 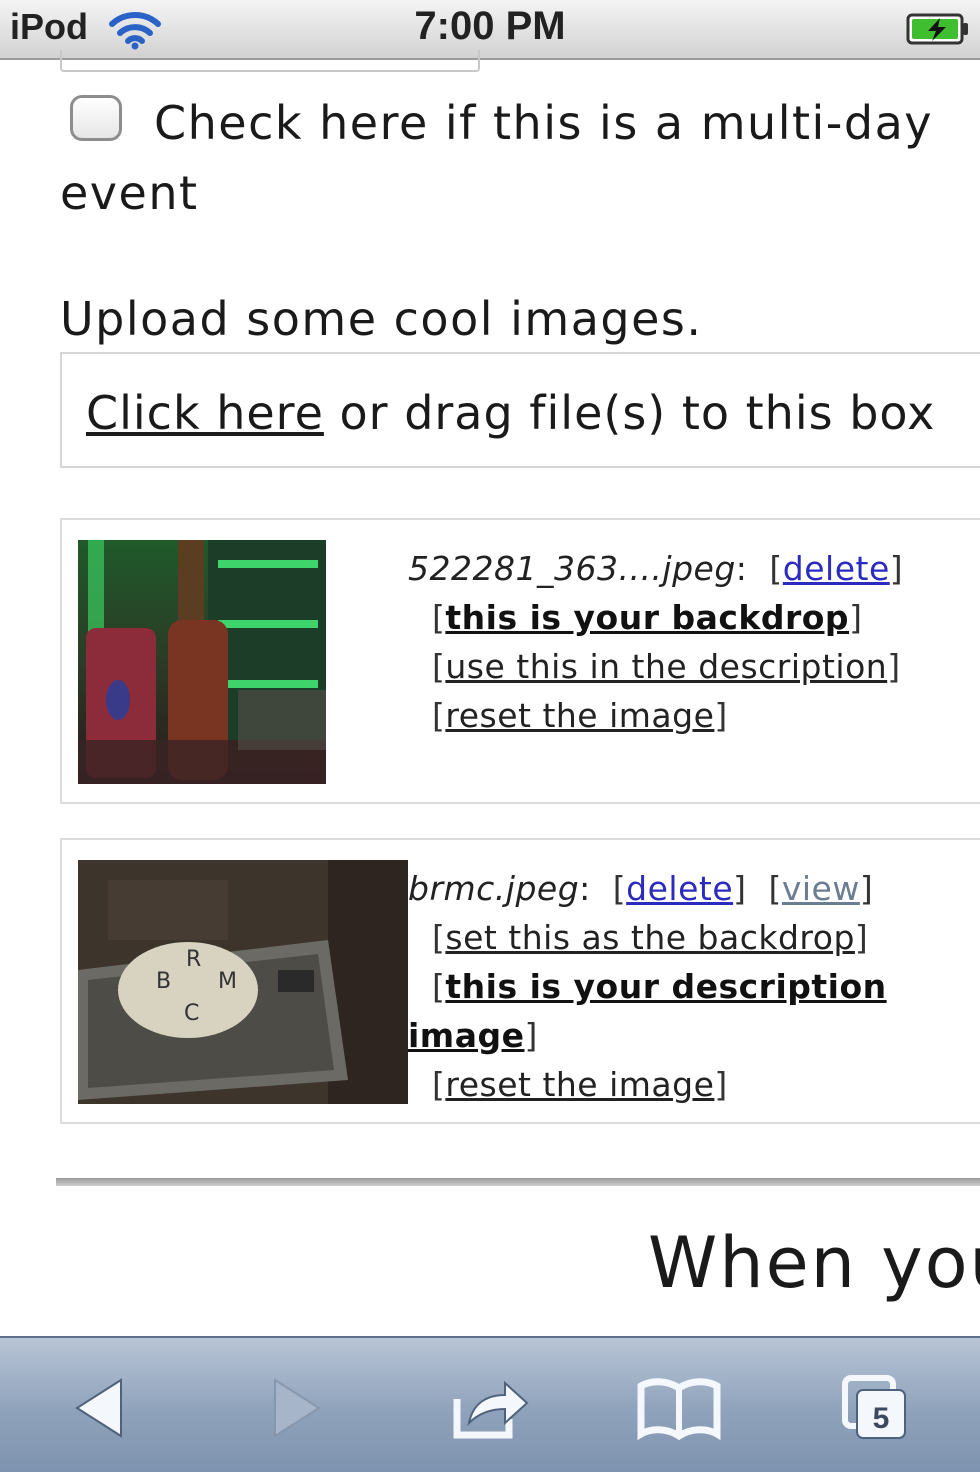 I want to click on browser-toolbar: 5, so click(x=490, y=1404).